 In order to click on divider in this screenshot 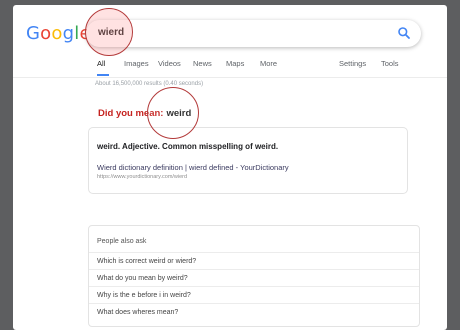, I will do `click(230, 77)`.